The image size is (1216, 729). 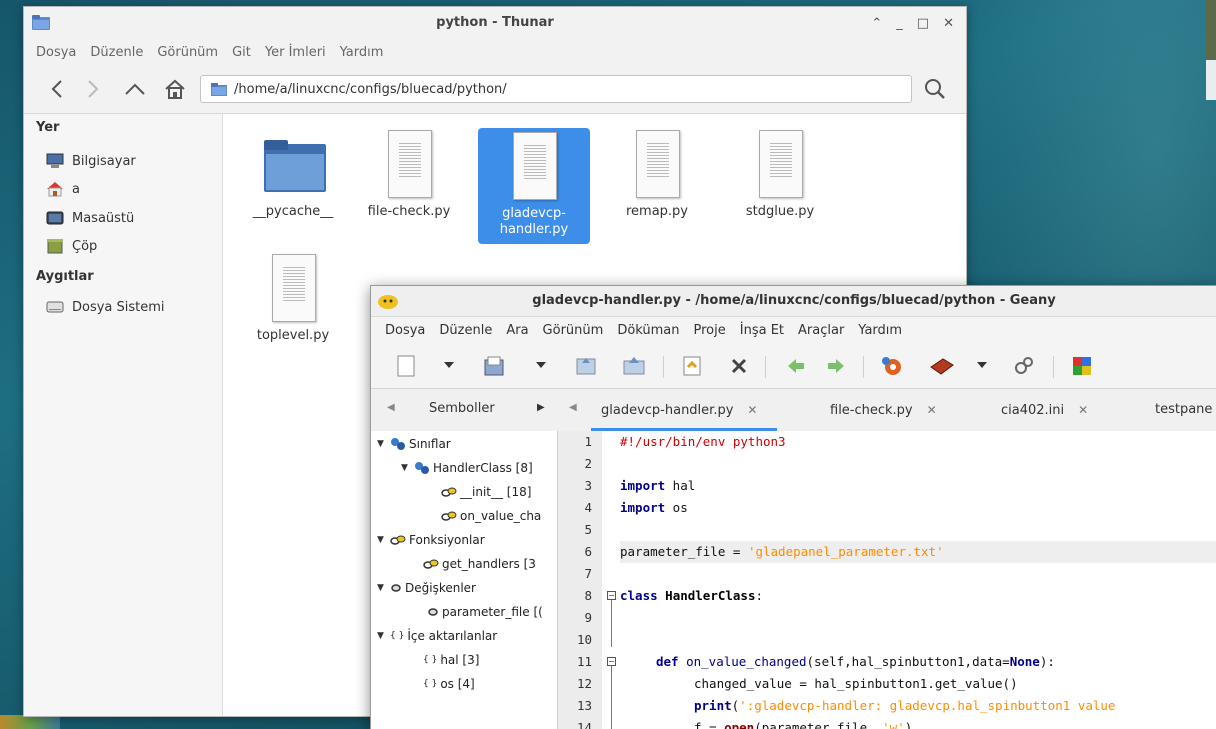 What do you see at coordinates (706, 595) in the screenshot?
I see `class-name: HandlerClass` at bounding box center [706, 595].